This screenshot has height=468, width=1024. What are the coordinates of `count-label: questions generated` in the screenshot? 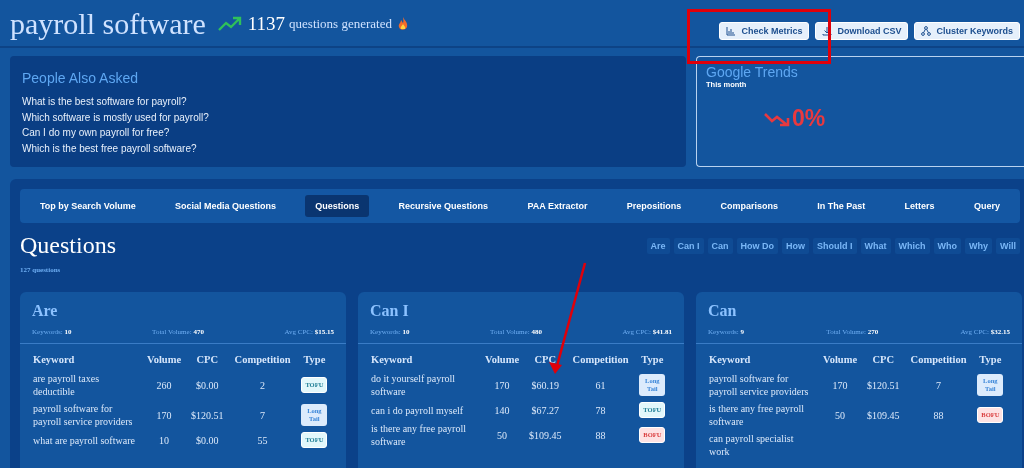 It's located at (340, 24).